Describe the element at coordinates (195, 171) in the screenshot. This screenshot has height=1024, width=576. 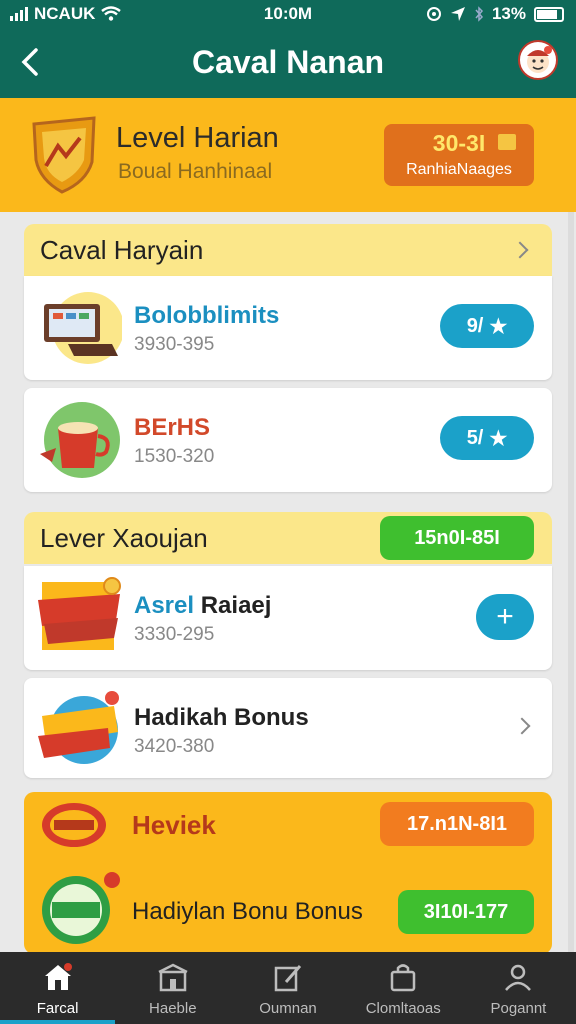
I see `hero-subtitle: Boual Hanhinaal` at that location.